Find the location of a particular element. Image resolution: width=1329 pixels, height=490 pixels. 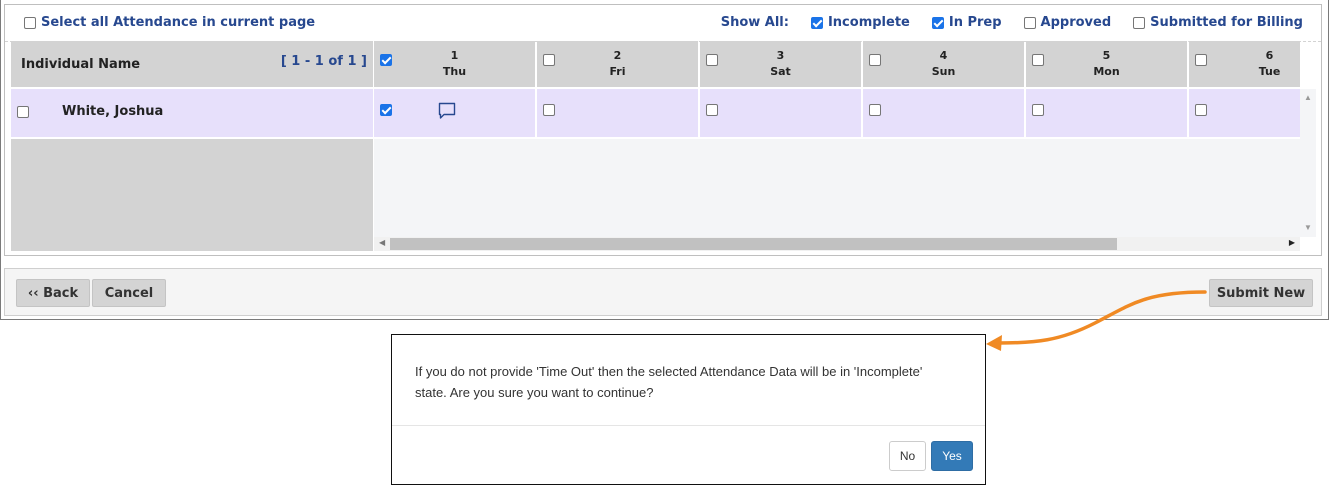

yes-button: Yes is located at coordinates (952, 456).